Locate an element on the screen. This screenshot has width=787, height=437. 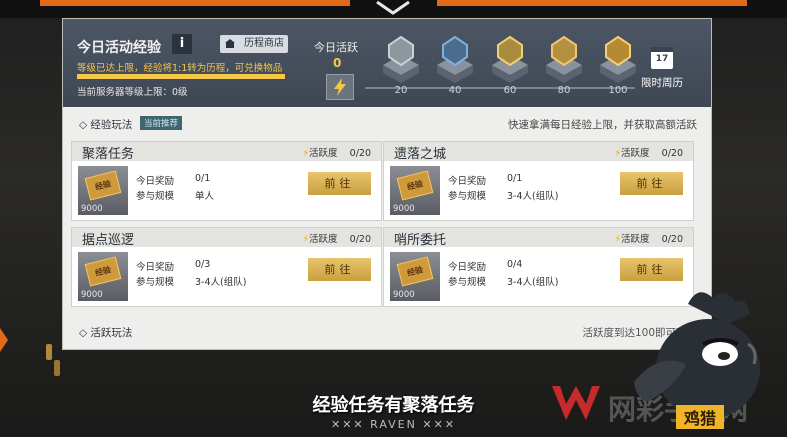
exp-title: 今日活动经验 is located at coordinates (119, 48).